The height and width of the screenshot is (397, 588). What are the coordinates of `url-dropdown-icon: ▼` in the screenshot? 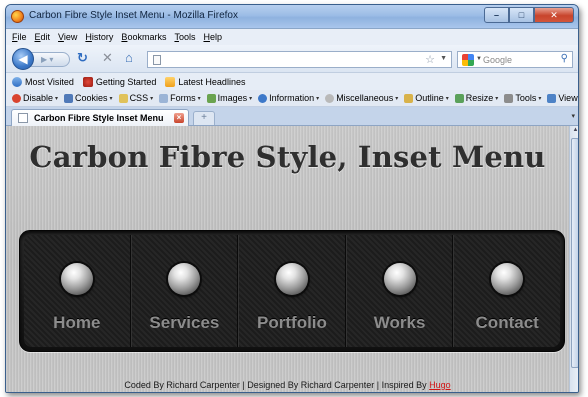 It's located at (443, 58).